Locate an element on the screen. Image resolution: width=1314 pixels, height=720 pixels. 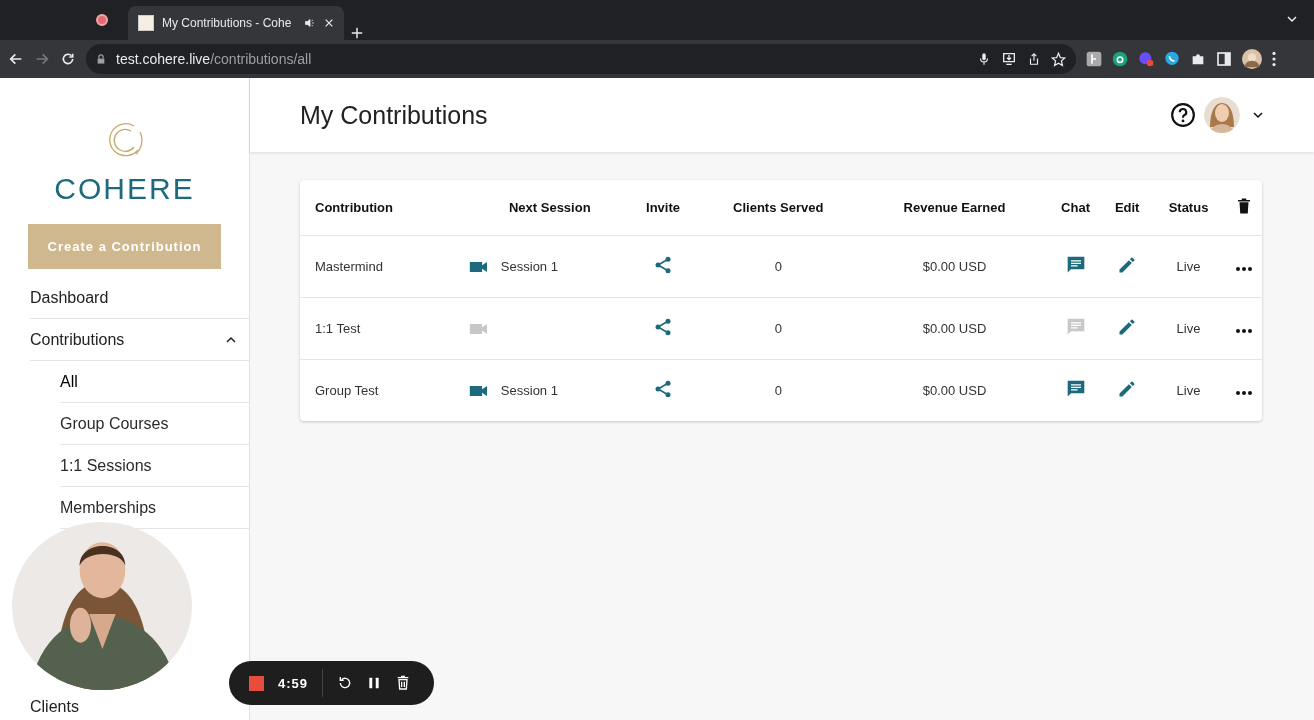
column-header: Next Session is located at coordinates (549, 207).